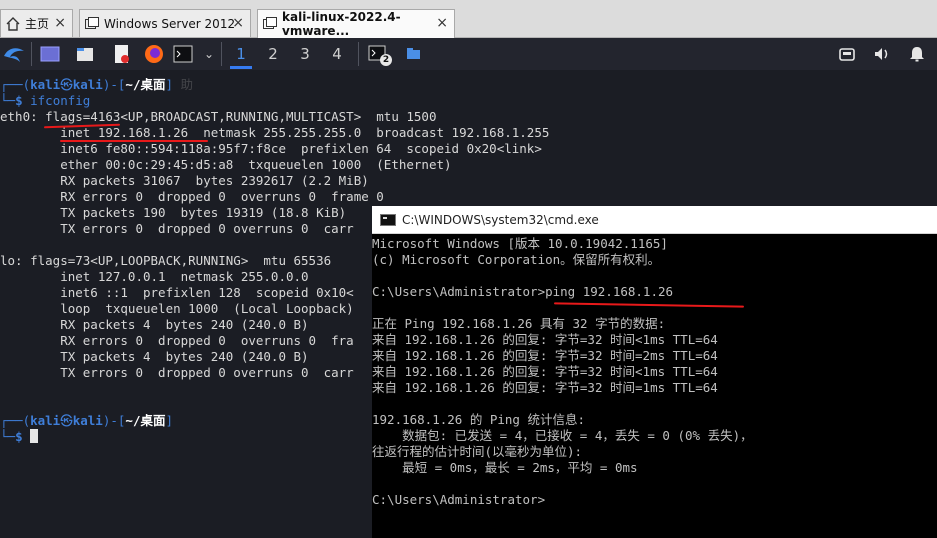 The image size is (937, 538). What do you see at coordinates (19, 437) in the screenshot?
I see `command-line: └─$` at bounding box center [19, 437].